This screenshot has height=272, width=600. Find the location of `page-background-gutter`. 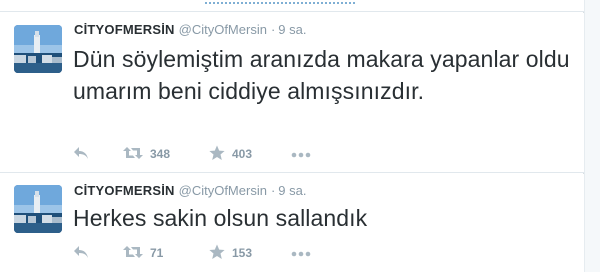

page-background-gutter is located at coordinates (592, 136).